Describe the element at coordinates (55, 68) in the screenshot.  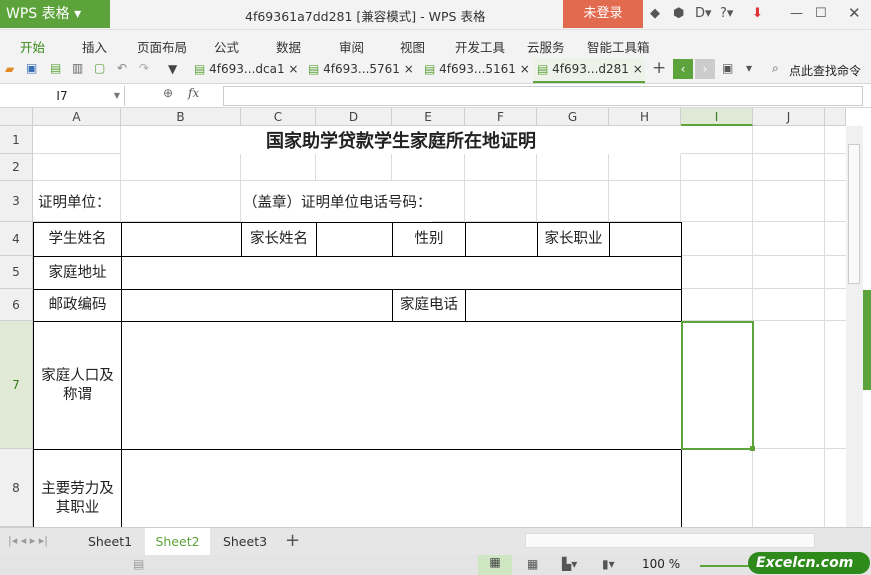
I see `export-pdf-icon: ▤` at that location.